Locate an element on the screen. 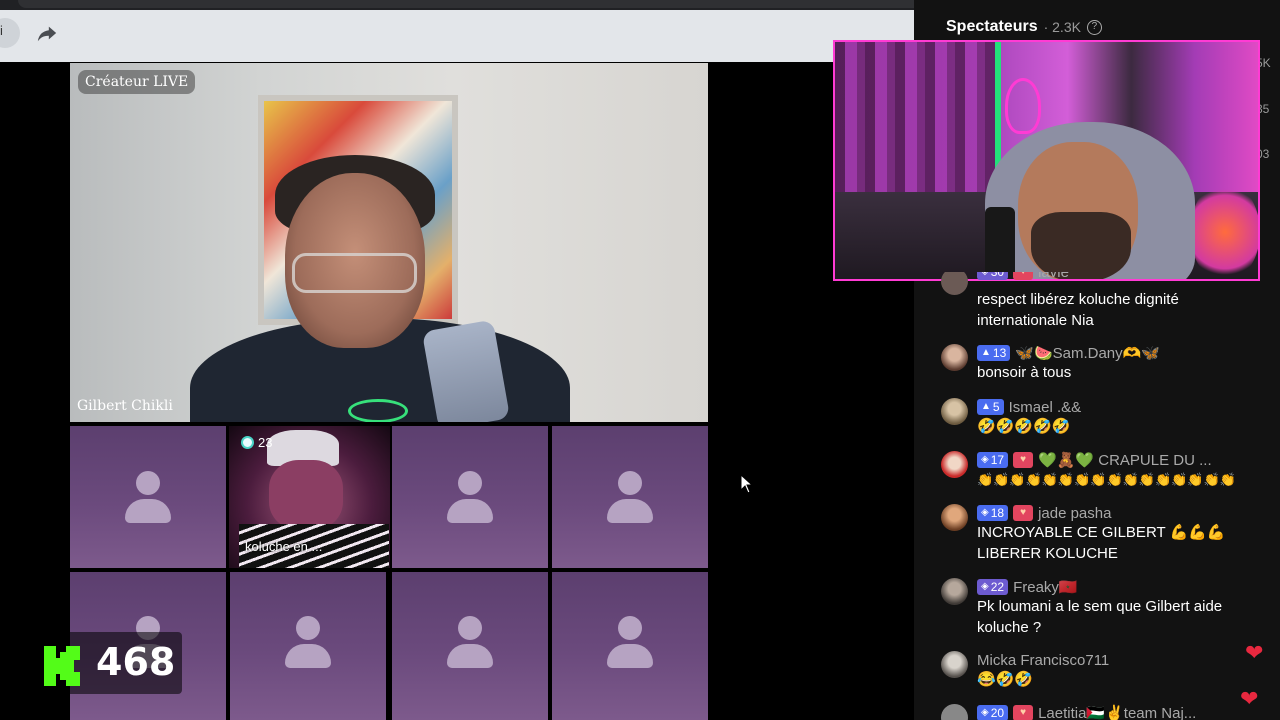 This screenshot has width=1280, height=720. chat-meta: ▲ 13 🦋🍉Sam.Dany🫶🦋 is located at coordinates (1068, 353).